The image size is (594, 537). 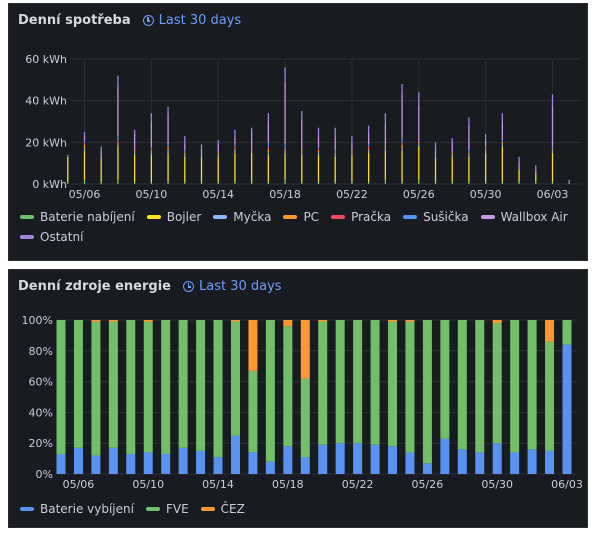 What do you see at coordinates (167, 509) in the screenshot?
I see `legend-item: FVE` at bounding box center [167, 509].